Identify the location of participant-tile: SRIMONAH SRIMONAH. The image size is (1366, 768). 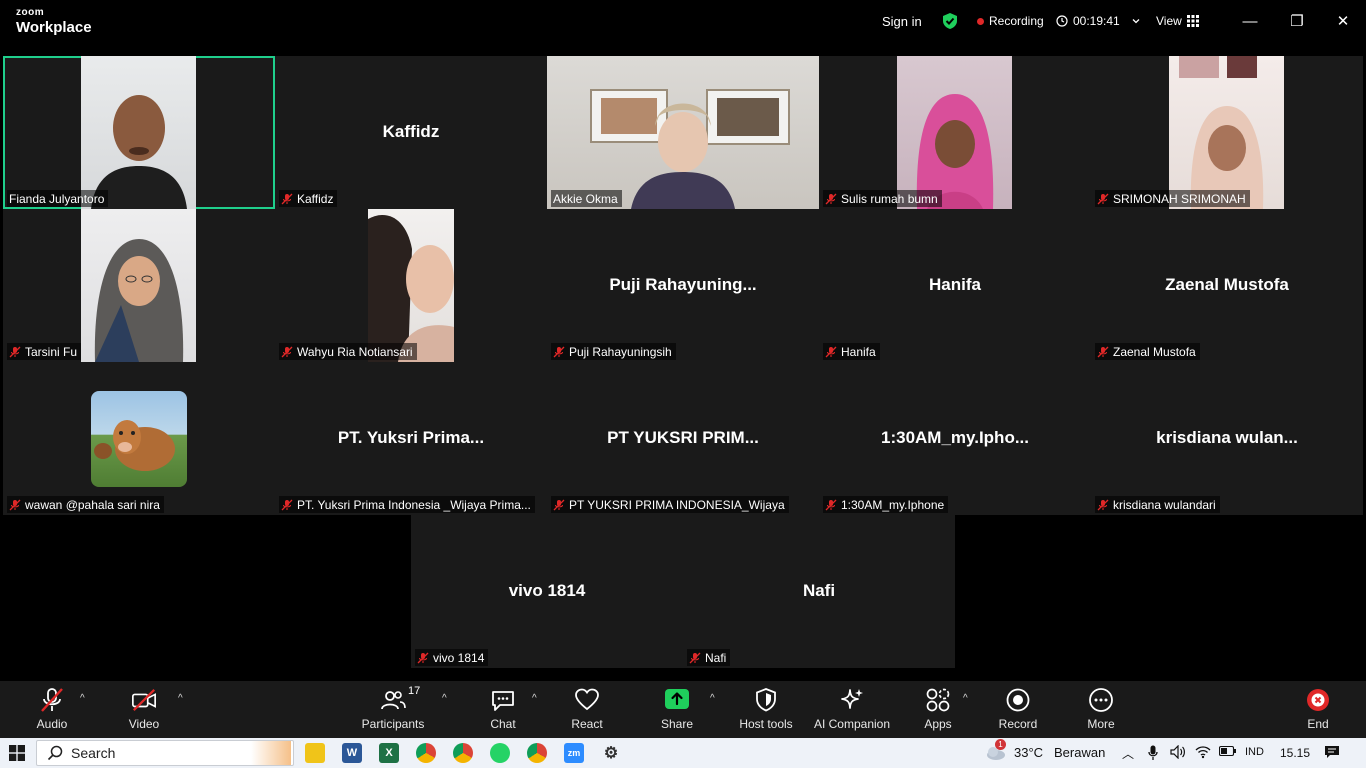
(1227, 132).